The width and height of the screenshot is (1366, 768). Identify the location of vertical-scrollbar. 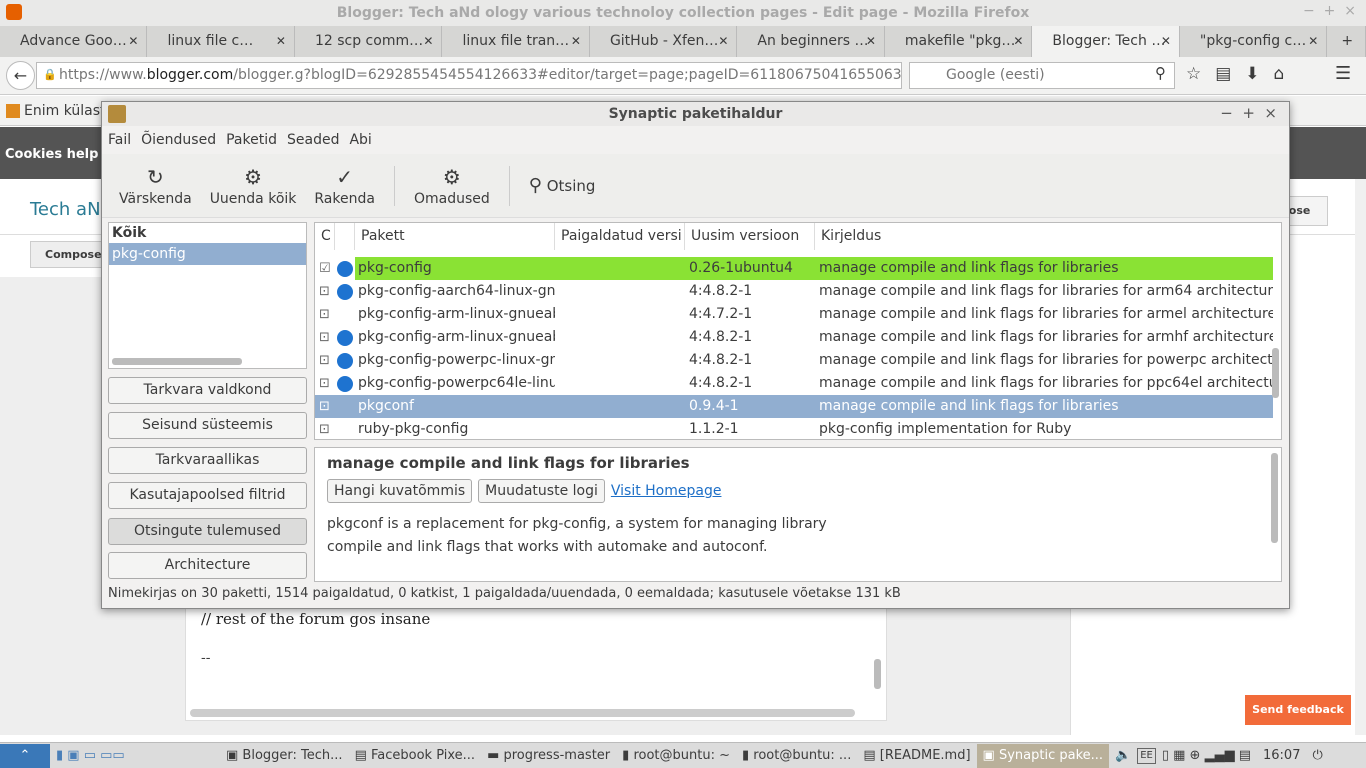
(877, 674).